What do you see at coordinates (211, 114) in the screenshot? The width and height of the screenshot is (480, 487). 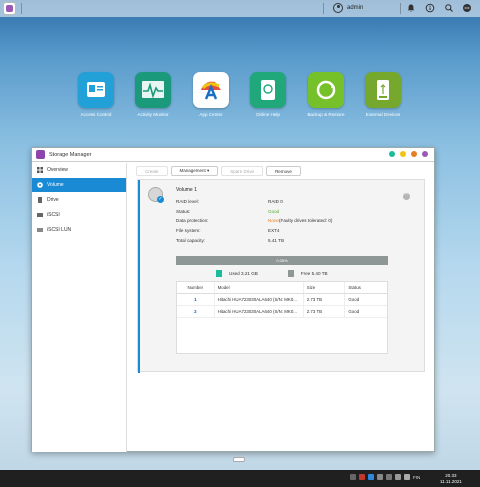 I see `app-label: App Center` at bounding box center [211, 114].